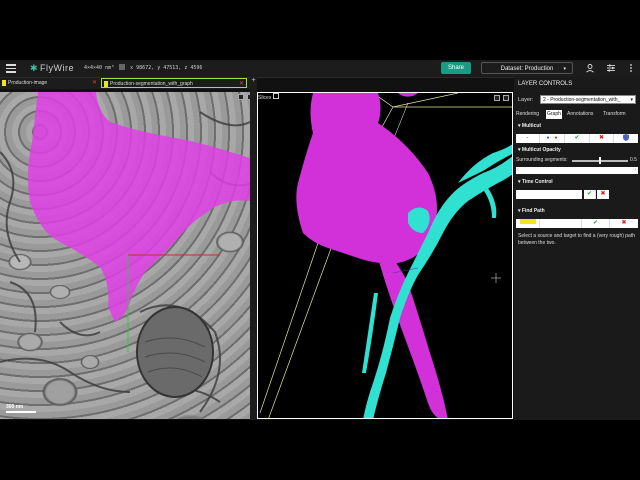 The width and height of the screenshot is (640, 480). I want to click on find-path-points-button, so click(561, 223).